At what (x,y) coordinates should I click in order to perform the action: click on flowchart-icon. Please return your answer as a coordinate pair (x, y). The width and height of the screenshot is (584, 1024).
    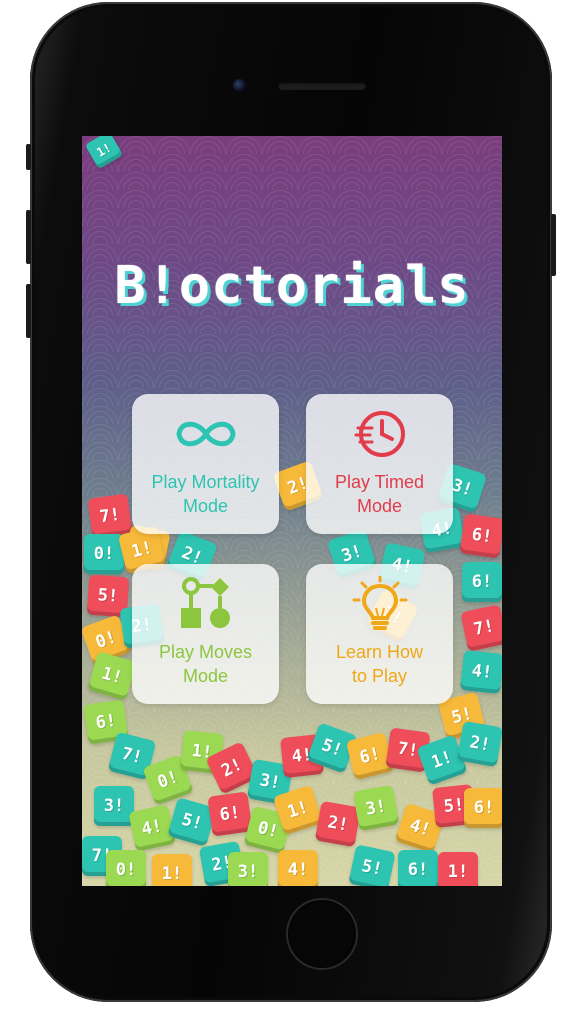
    Looking at the image, I should click on (206, 604).